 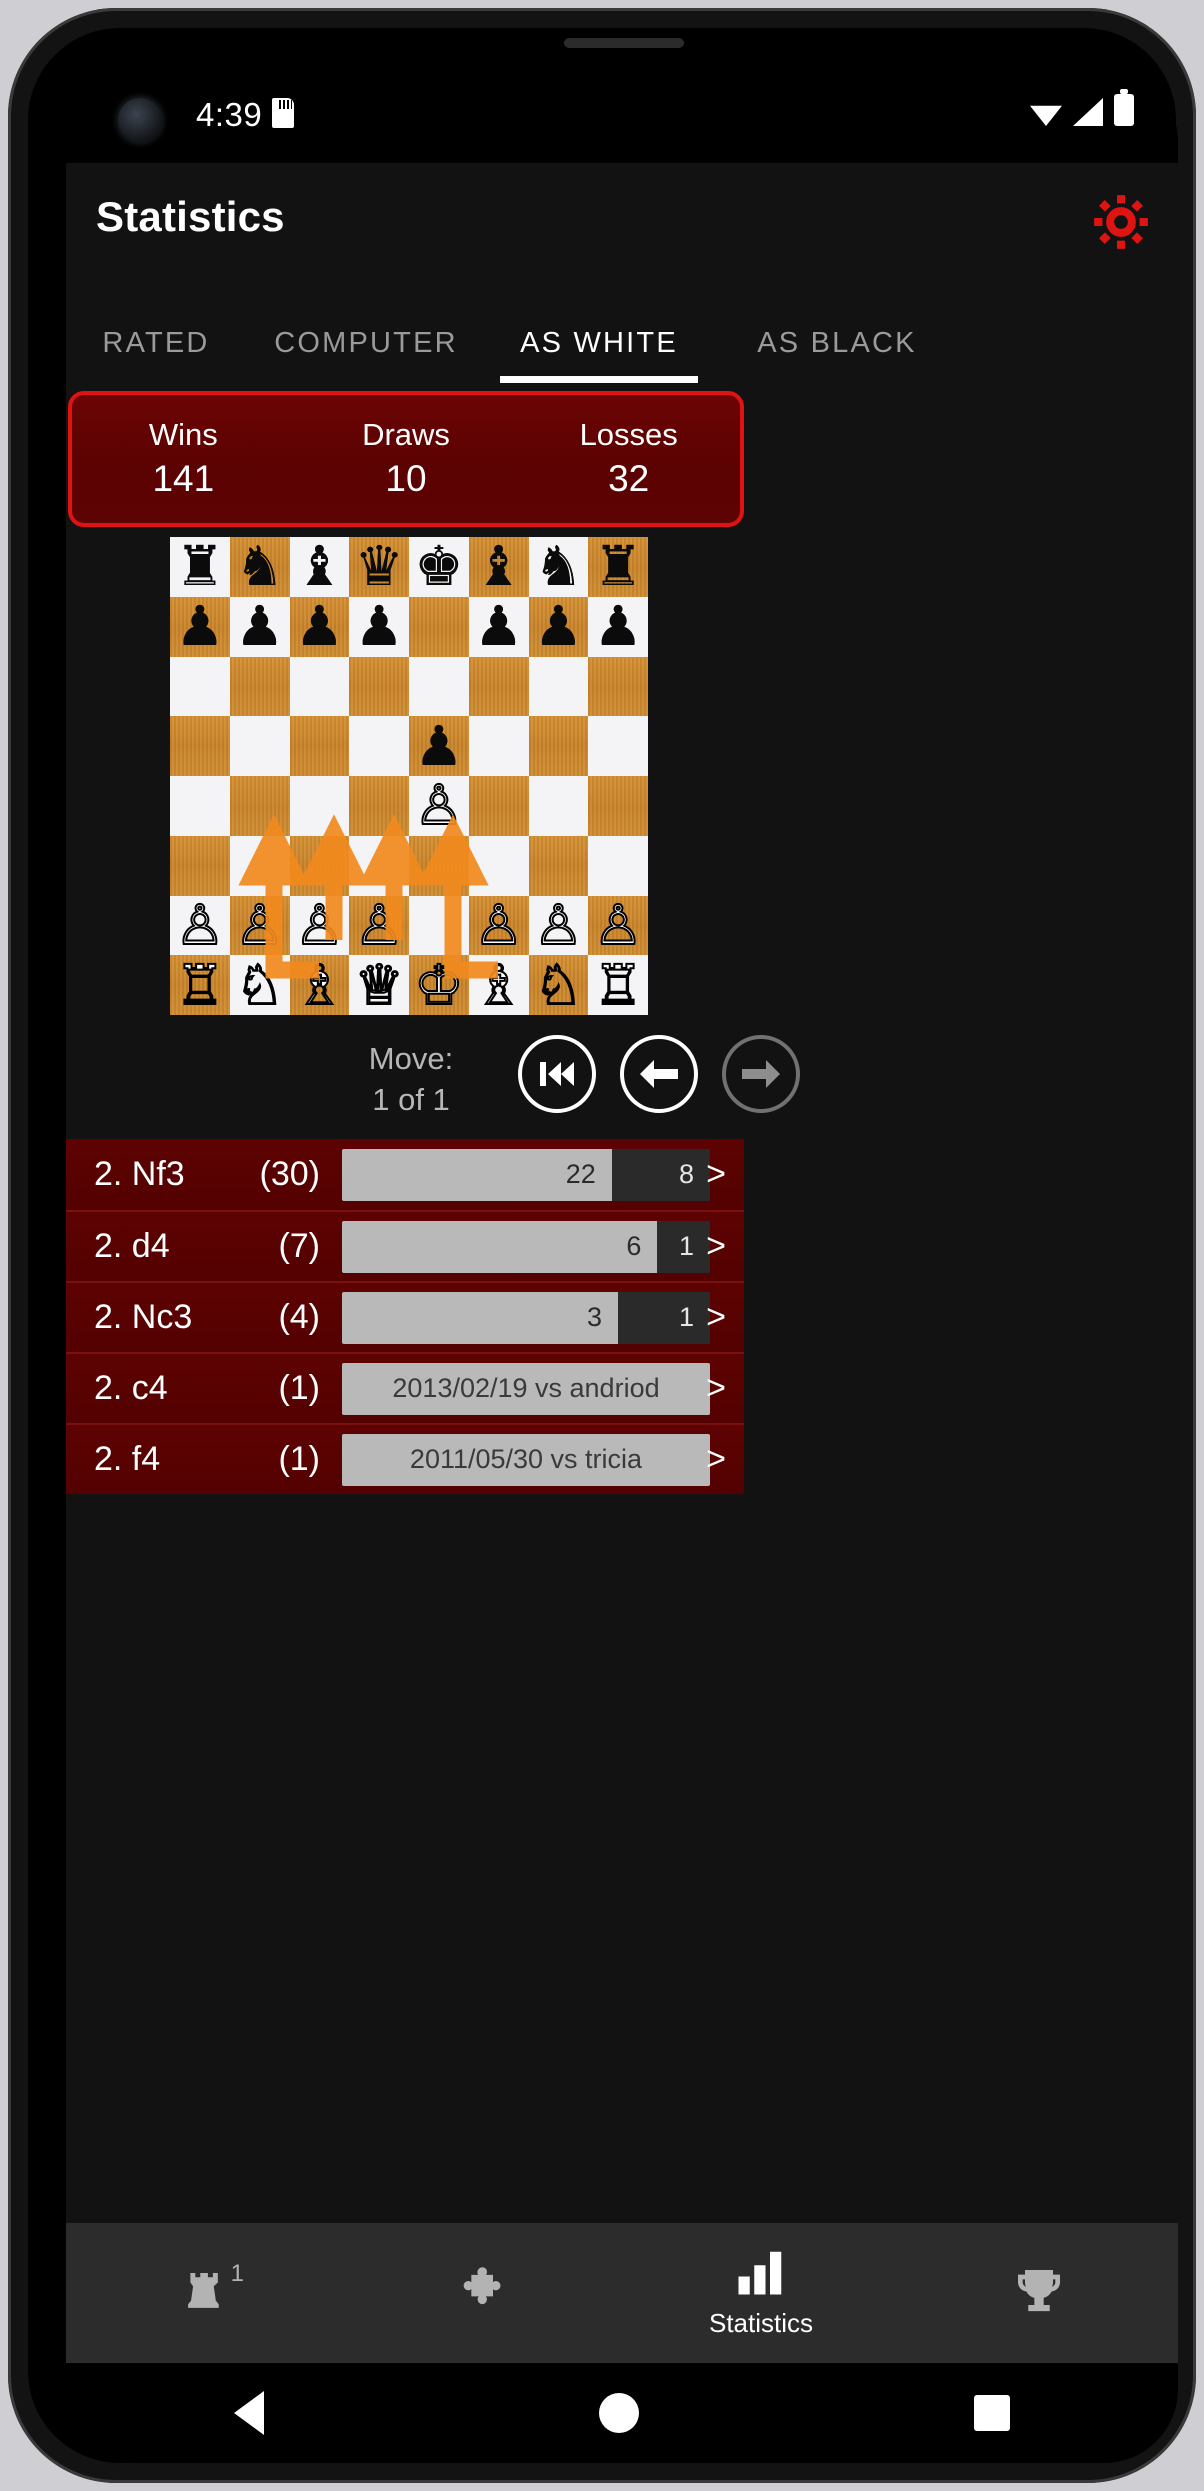 I want to click on tab-as-white: AS WHITE, so click(x=599, y=343).